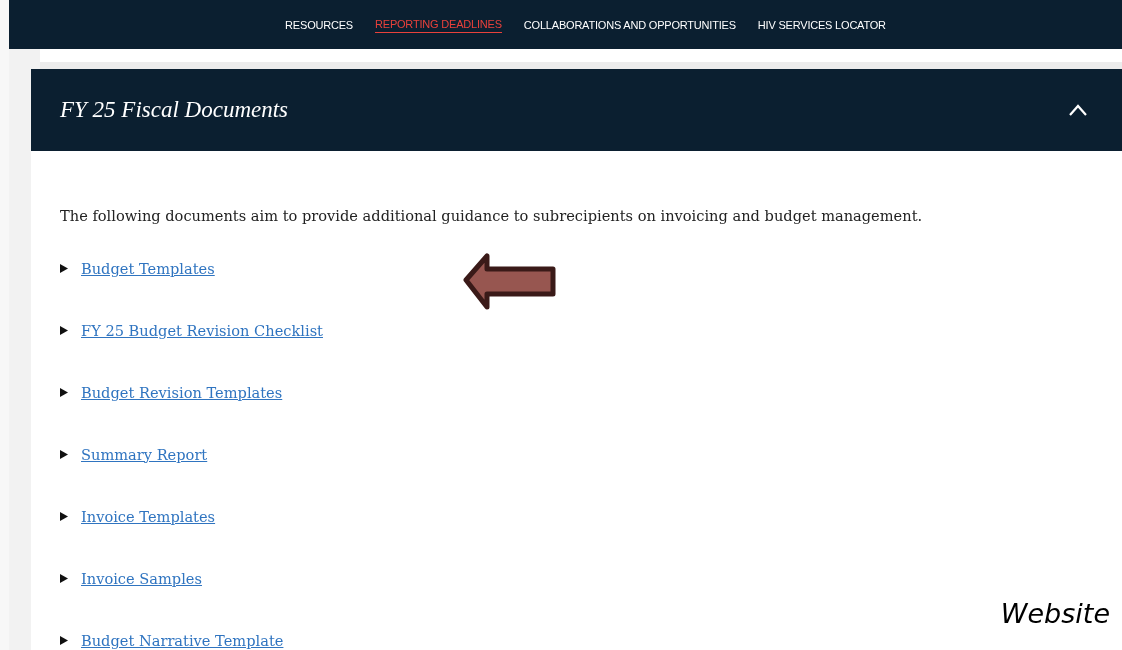 Image resolution: width=1122 pixels, height=650 pixels. I want to click on caption: Website, so click(1055, 613).